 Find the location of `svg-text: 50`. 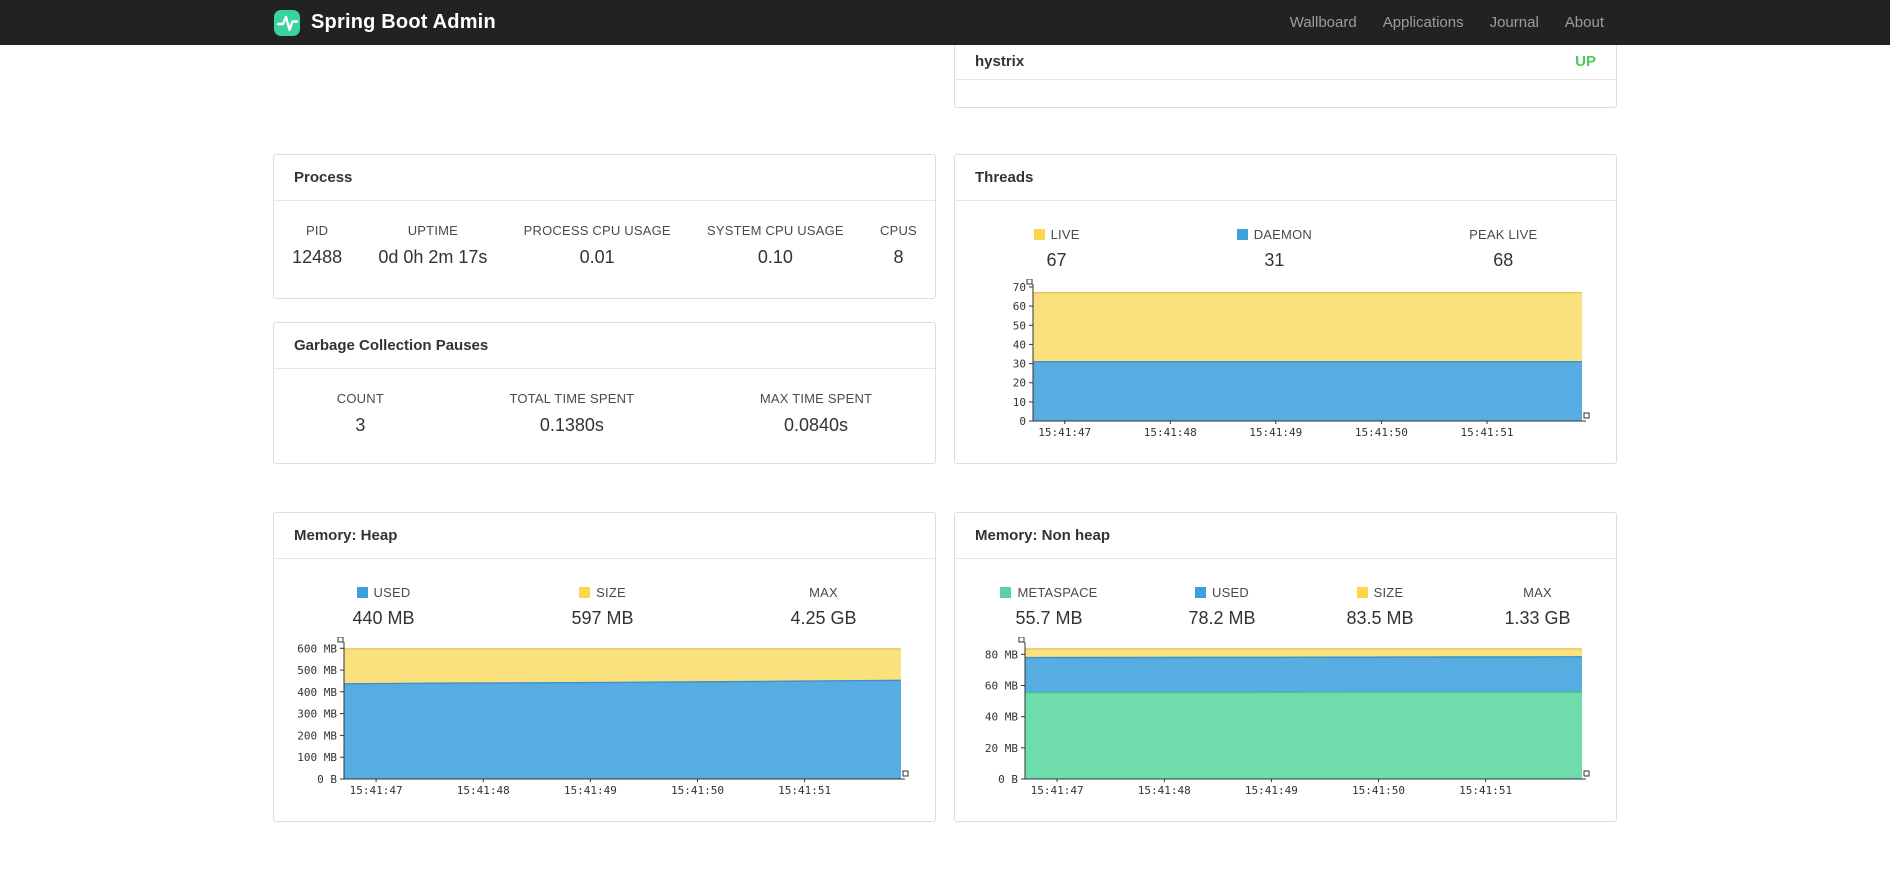

svg-text: 50 is located at coordinates (1019, 325).